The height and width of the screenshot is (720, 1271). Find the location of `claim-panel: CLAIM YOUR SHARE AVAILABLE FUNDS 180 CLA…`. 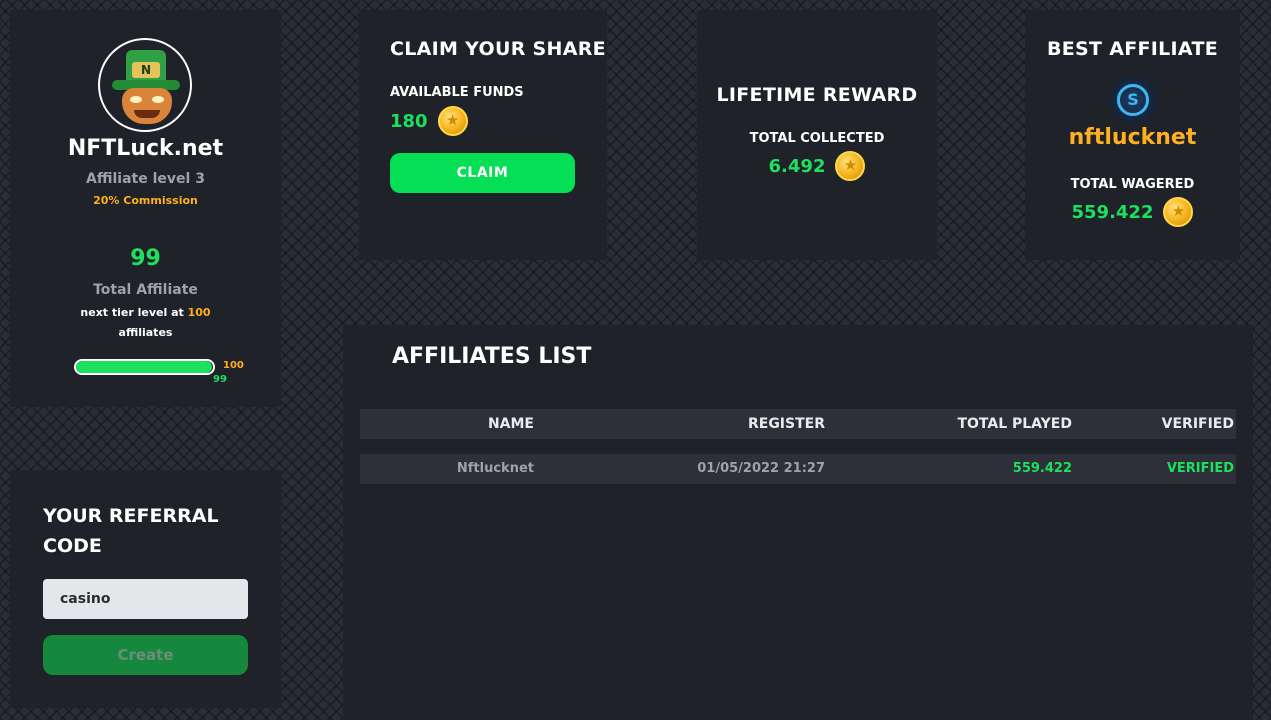

claim-panel: CLAIM YOUR SHARE AVAILABLE FUNDS 180 CLA… is located at coordinates (483, 135).